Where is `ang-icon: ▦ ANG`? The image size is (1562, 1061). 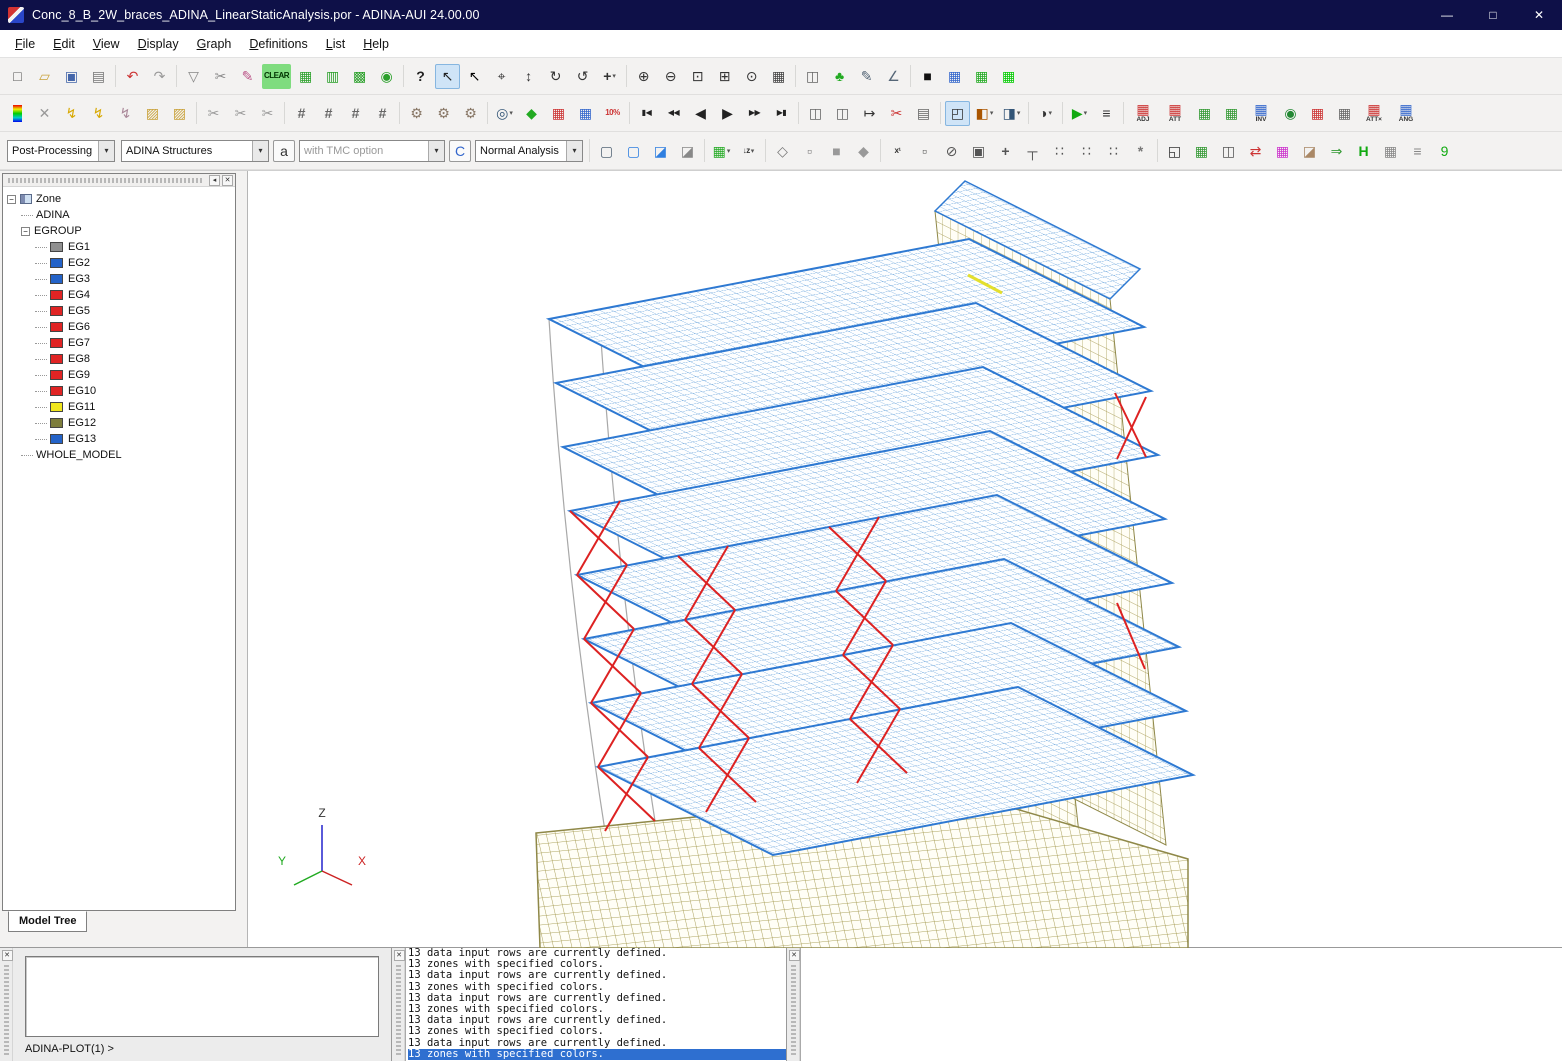
ang-icon: ▦ ANG is located at coordinates (1406, 113).